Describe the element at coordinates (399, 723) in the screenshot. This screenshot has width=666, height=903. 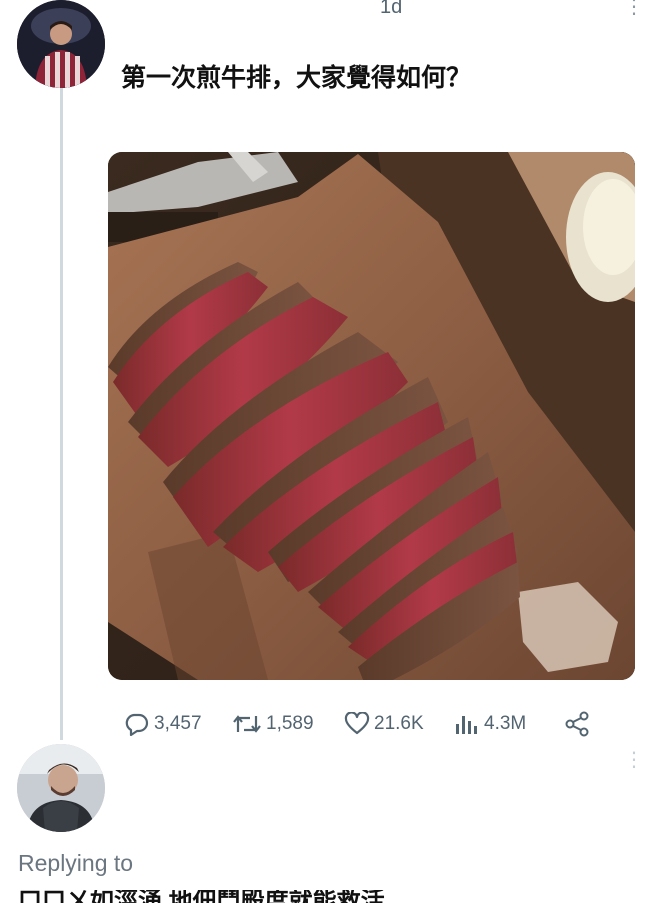
I see `like-count: 21.6K` at that location.